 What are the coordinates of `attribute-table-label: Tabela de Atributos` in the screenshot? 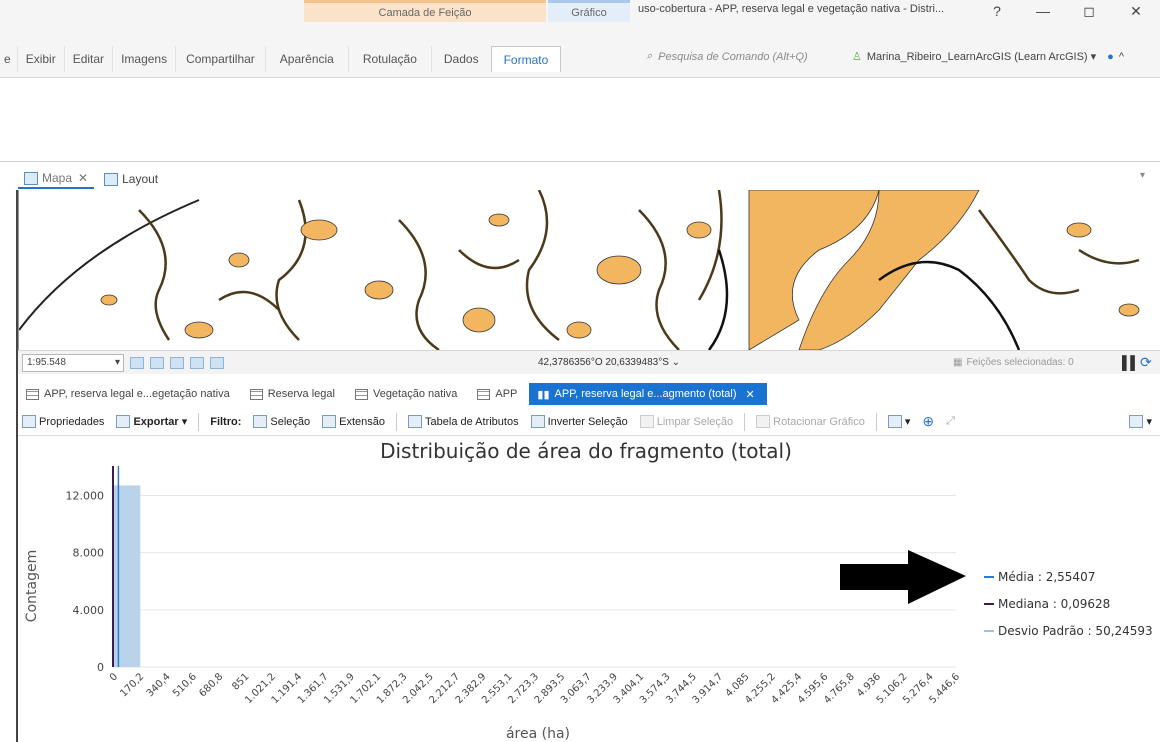 It's located at (472, 421).